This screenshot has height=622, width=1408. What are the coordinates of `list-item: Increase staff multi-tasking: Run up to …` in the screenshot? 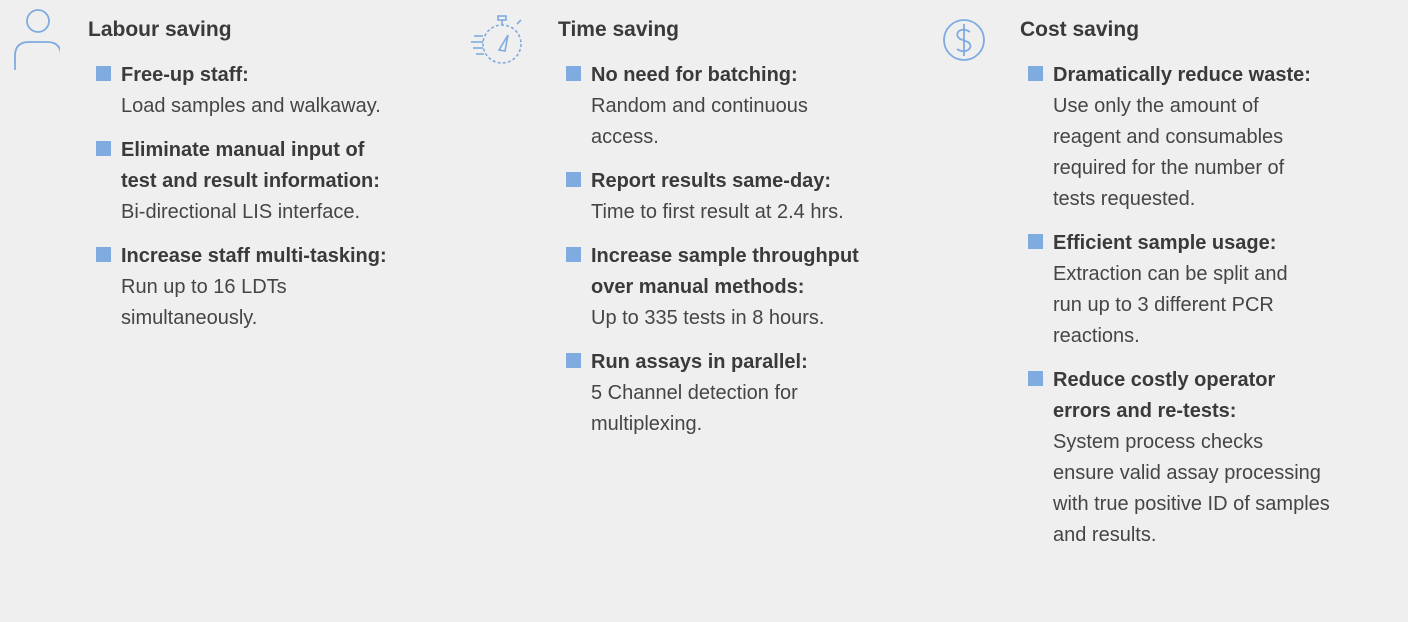 It's located at (281, 287).